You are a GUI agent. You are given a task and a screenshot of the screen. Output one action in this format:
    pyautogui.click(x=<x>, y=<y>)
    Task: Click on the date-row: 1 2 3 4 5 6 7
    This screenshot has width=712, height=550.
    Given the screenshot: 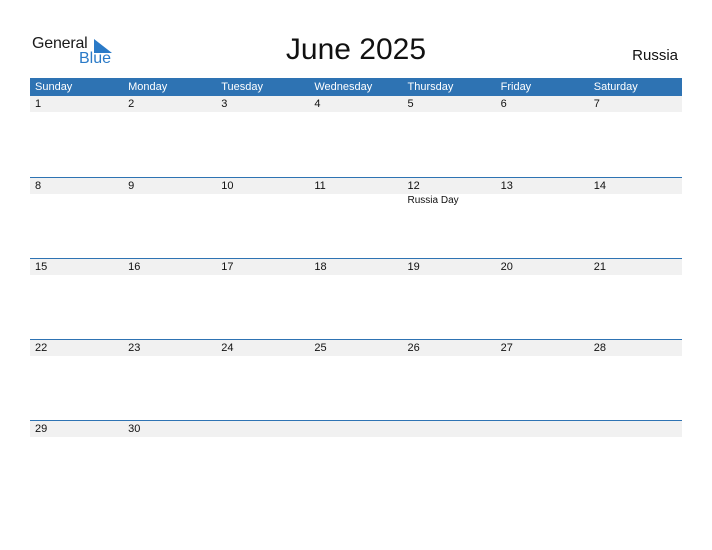 What is the action you would take?
    pyautogui.click(x=356, y=104)
    